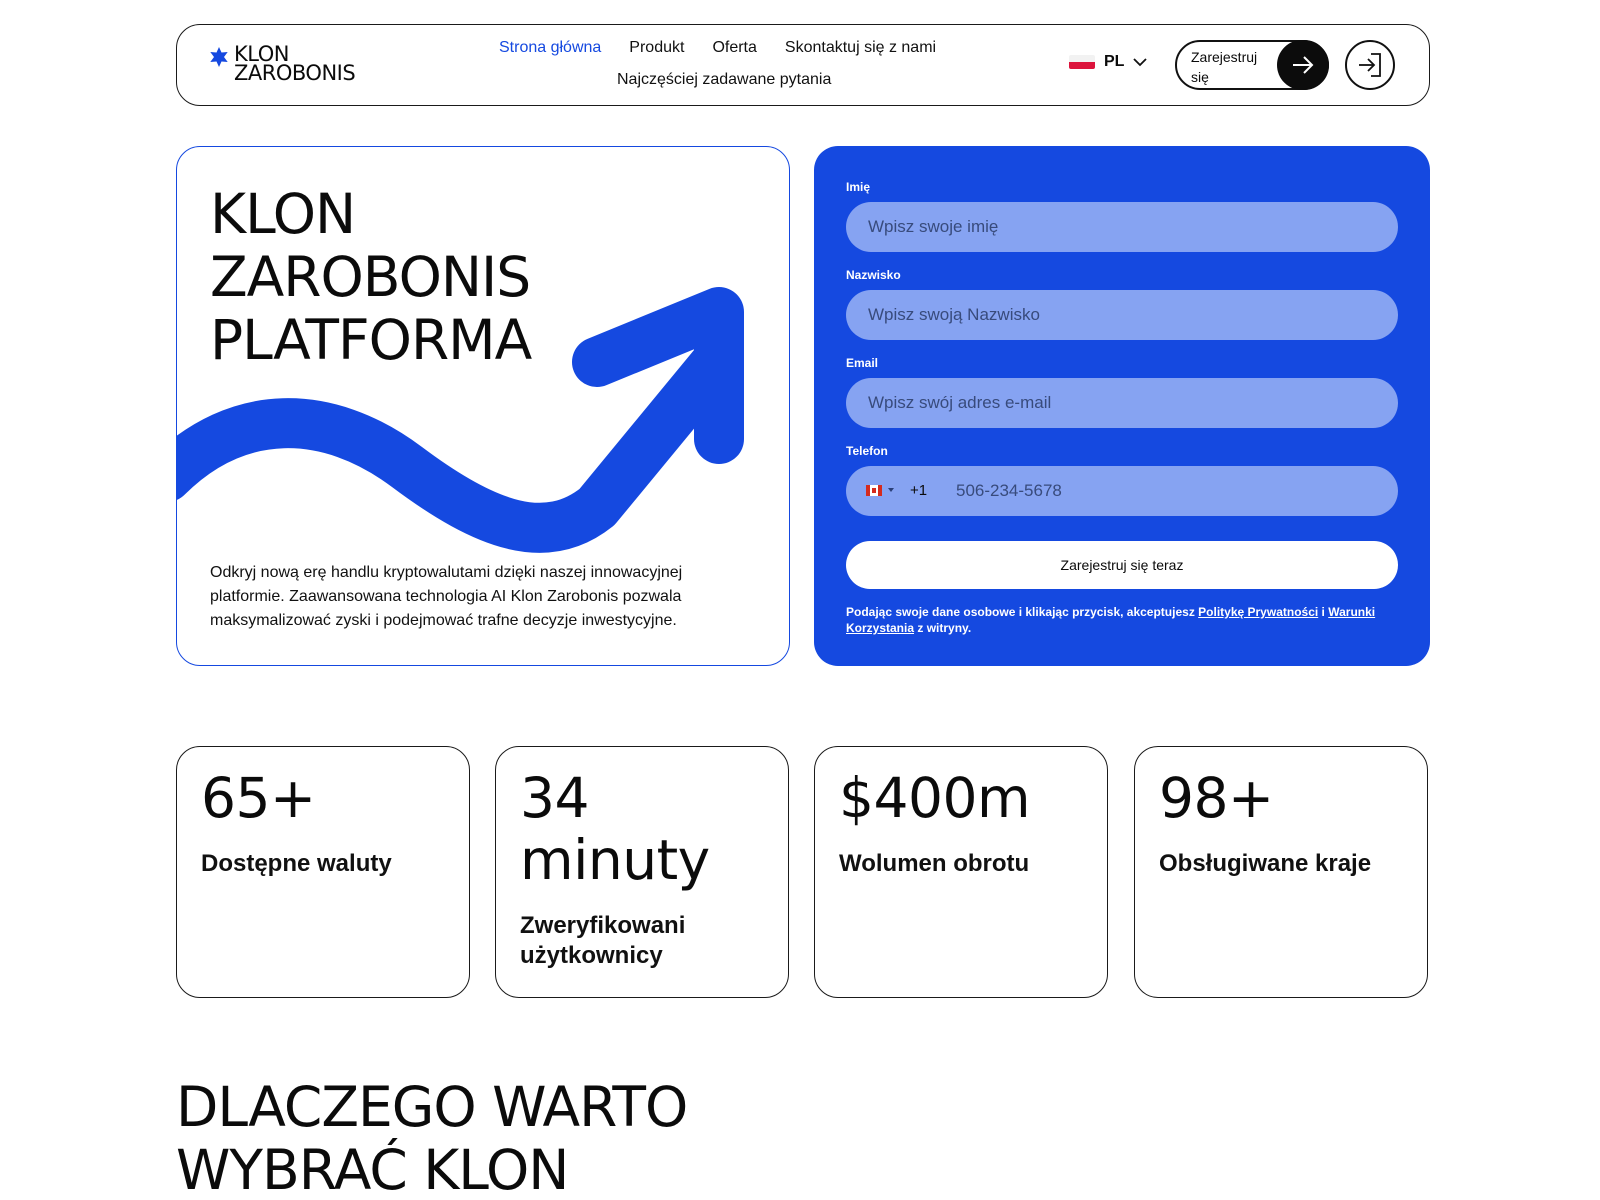 The width and height of the screenshot is (1600, 1200). What do you see at coordinates (296, 863) in the screenshot?
I see `stat-label: Dostępne waluty` at bounding box center [296, 863].